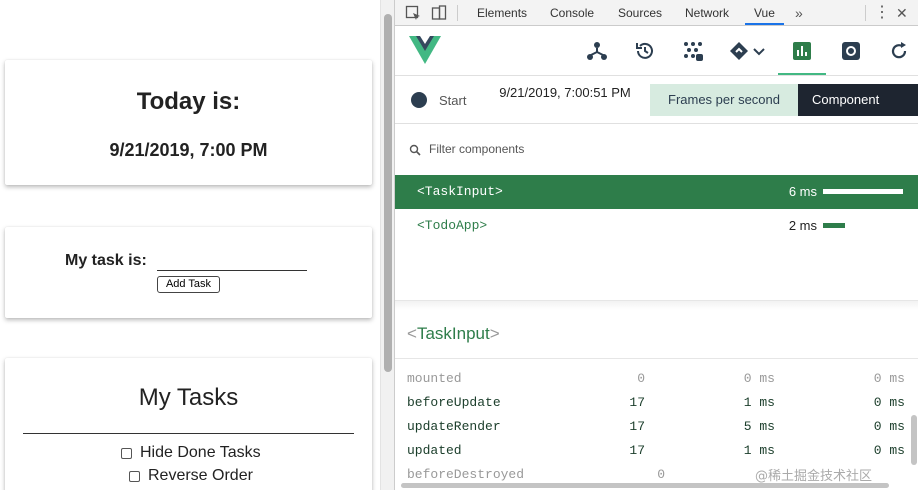 The height and width of the screenshot is (490, 918). What do you see at coordinates (106, 260) in the screenshot?
I see `task-label: My task is:` at bounding box center [106, 260].